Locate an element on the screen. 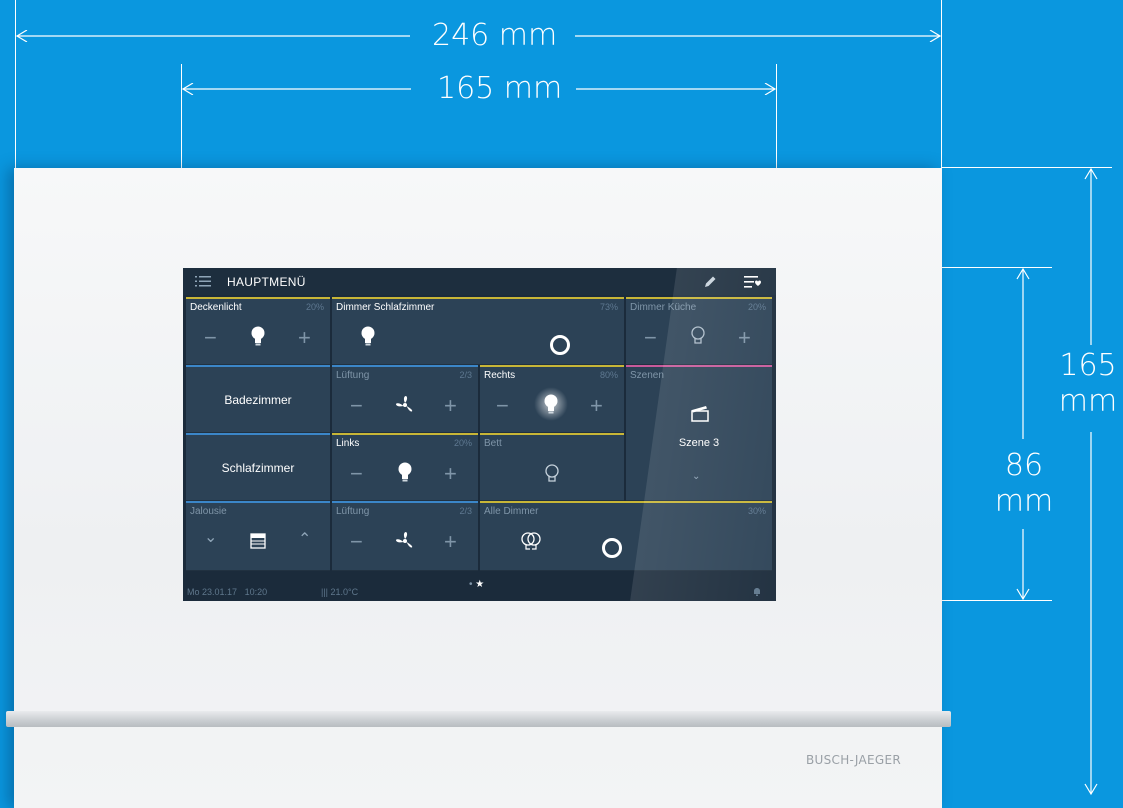  tile-label: Dimmer Küche is located at coordinates (663, 307).